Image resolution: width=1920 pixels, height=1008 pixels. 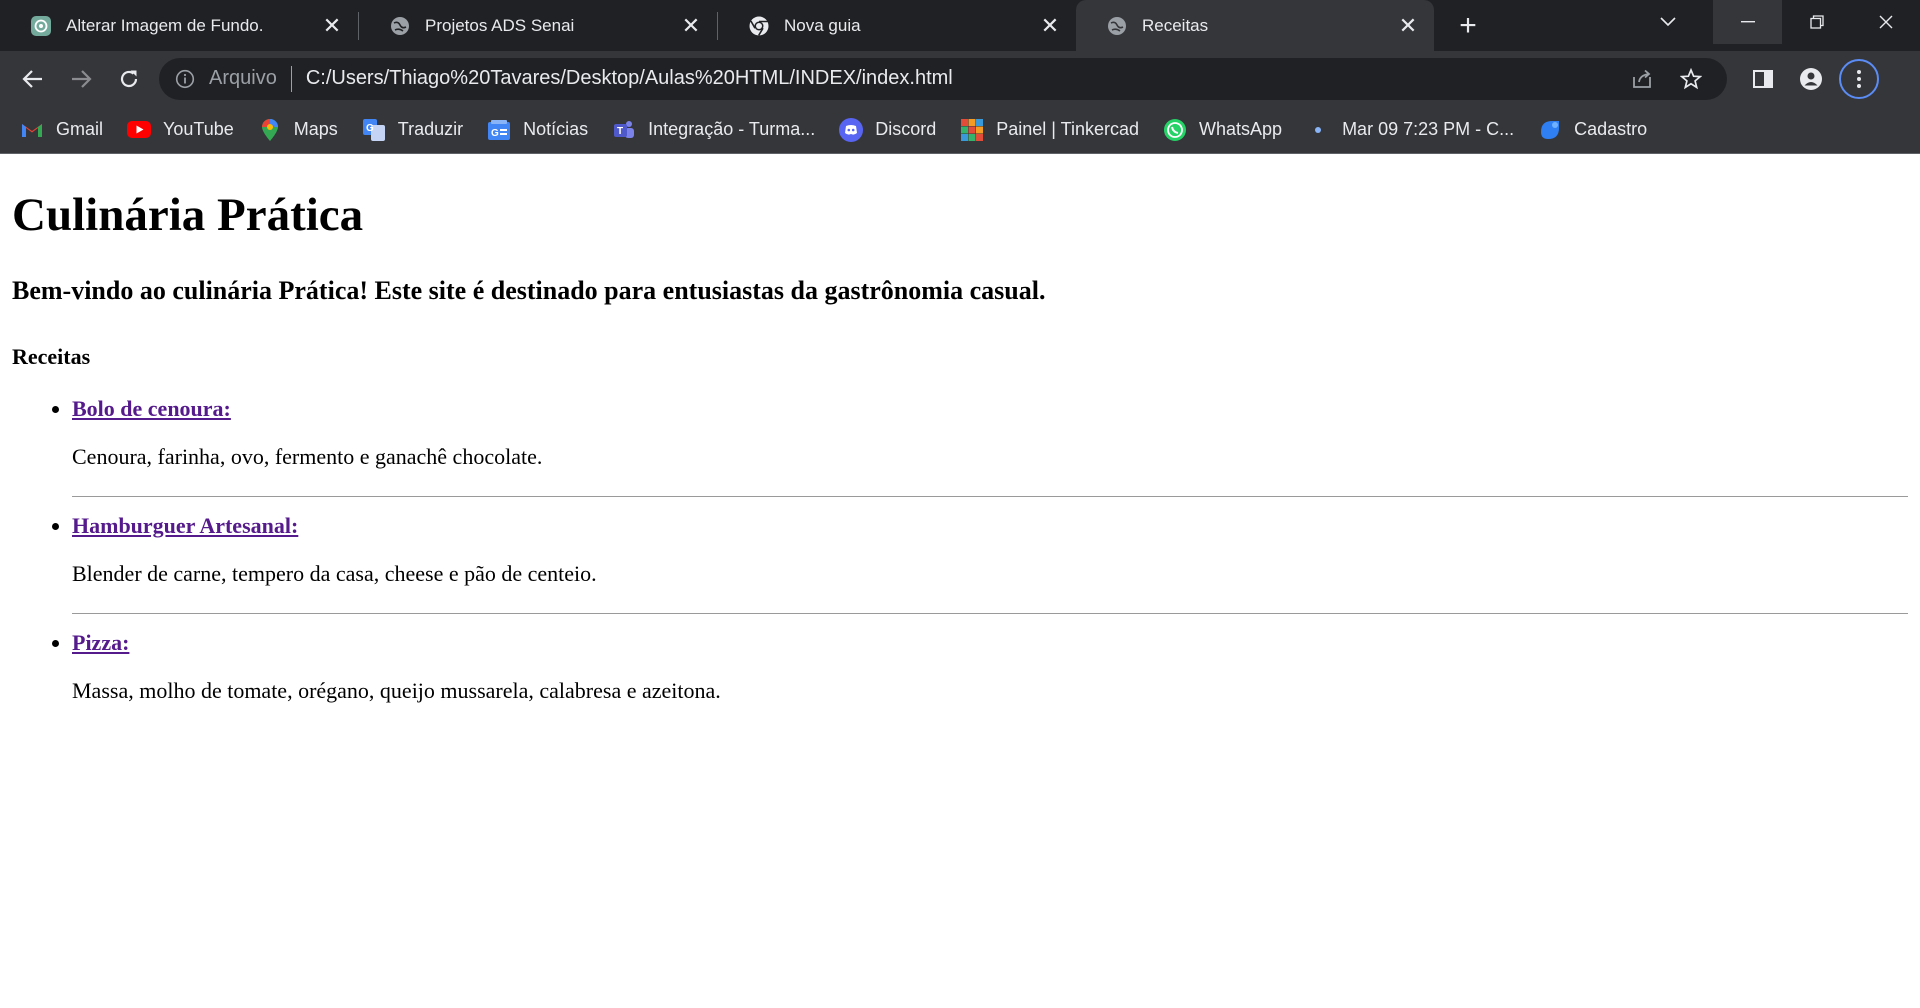 I want to click on bookmark-youtube: YouTube, so click(x=180, y=130).